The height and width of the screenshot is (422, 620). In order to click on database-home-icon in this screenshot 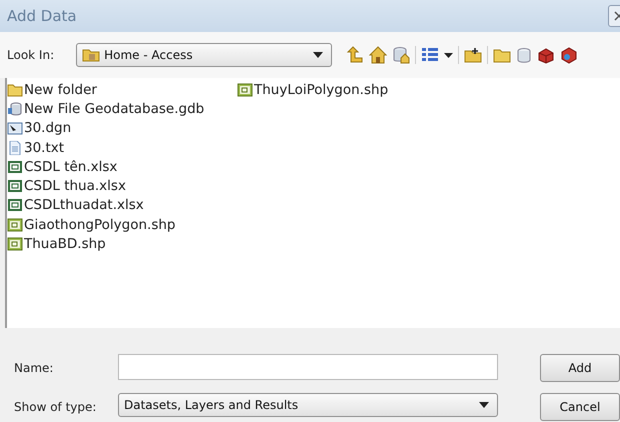, I will do `click(401, 55)`.